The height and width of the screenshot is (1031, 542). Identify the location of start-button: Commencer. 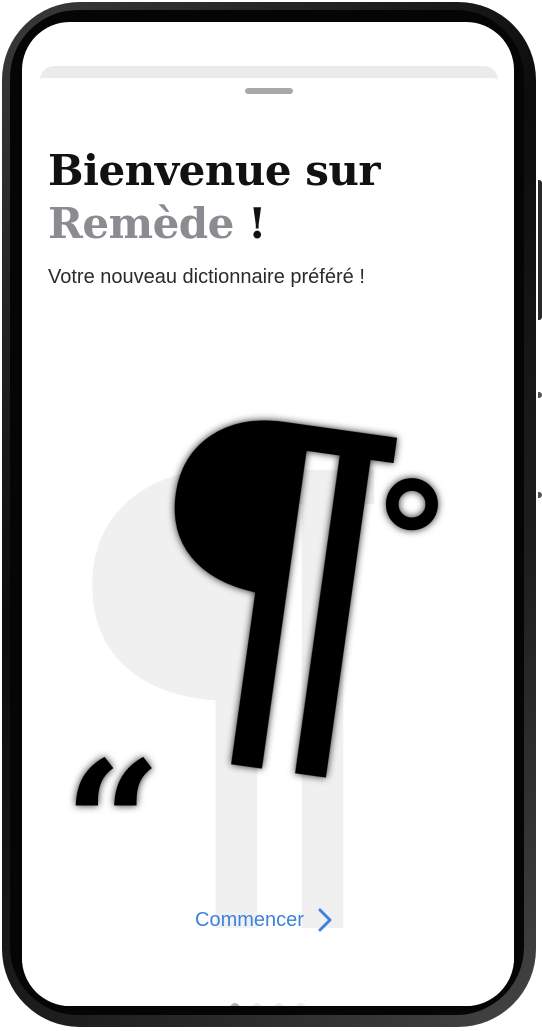
(264, 920).